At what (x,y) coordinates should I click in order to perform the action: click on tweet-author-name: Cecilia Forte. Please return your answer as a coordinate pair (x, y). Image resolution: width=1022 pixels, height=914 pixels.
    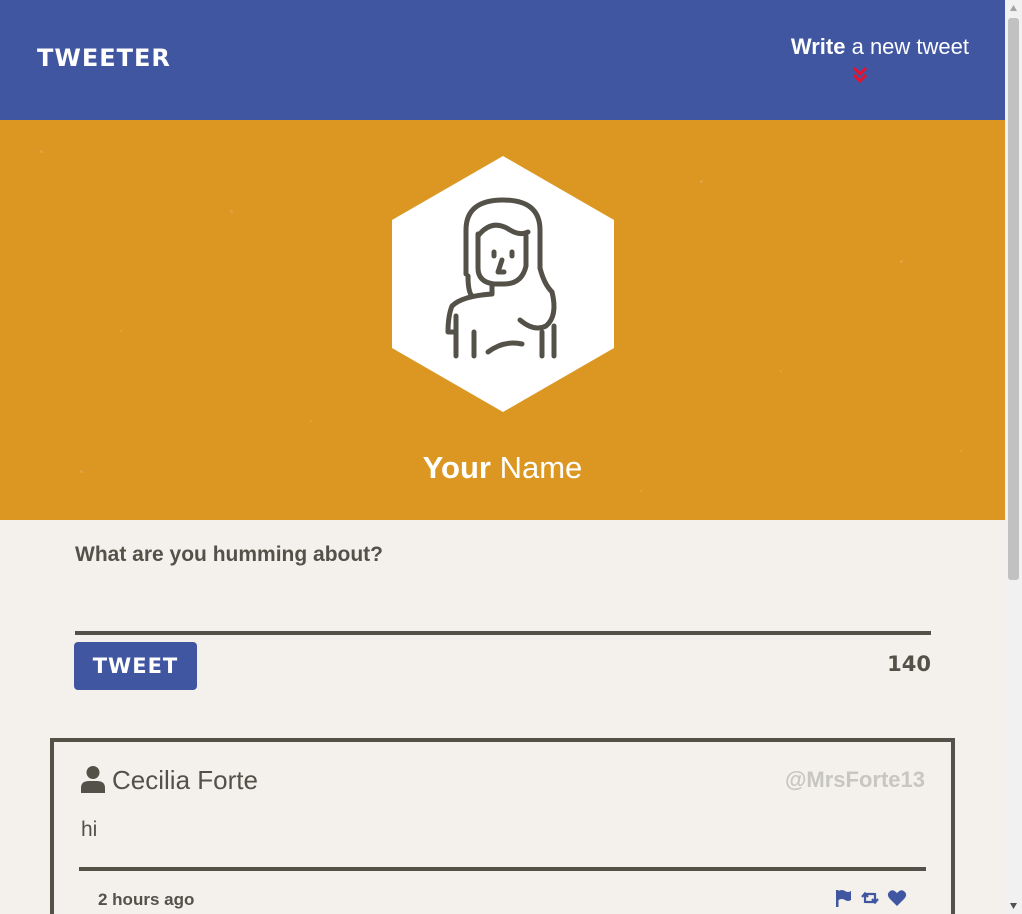
    Looking at the image, I should click on (185, 780).